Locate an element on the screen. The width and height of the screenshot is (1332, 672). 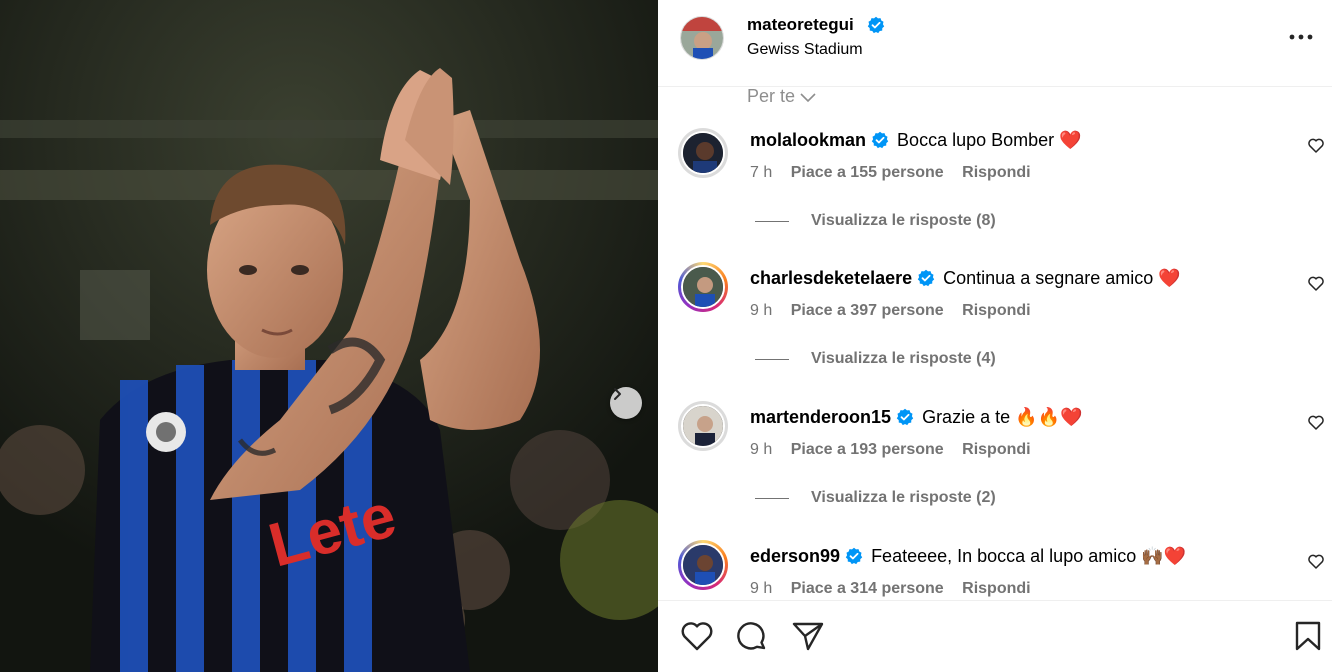
comment-button is located at coordinates (752, 639).